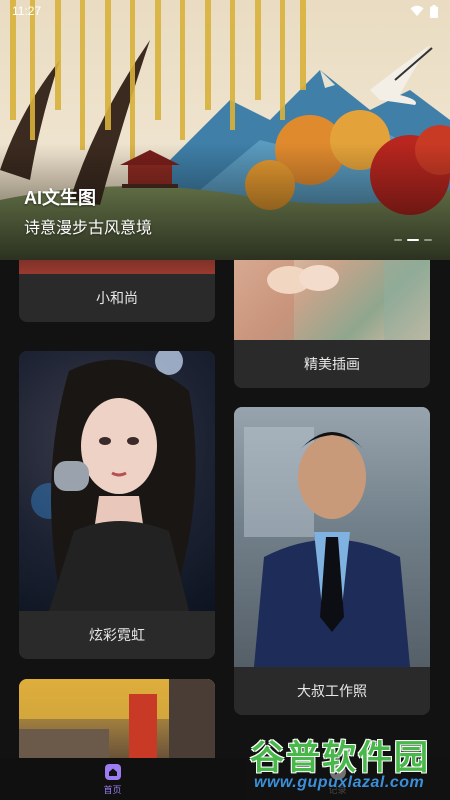 The image size is (450, 800). I want to click on banner-title: AI文生图, so click(60, 198).